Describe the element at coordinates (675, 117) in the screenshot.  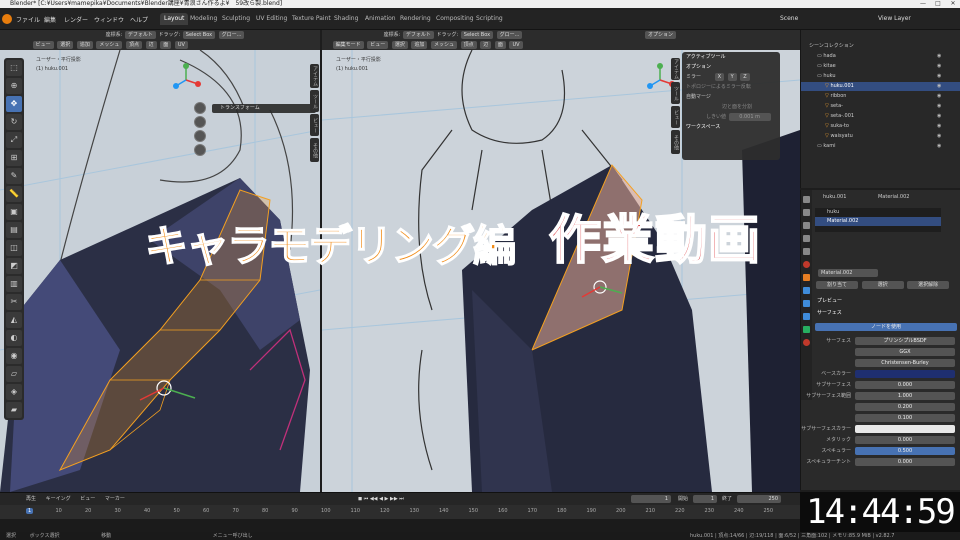
I see `right-tab-view: ビュー` at that location.